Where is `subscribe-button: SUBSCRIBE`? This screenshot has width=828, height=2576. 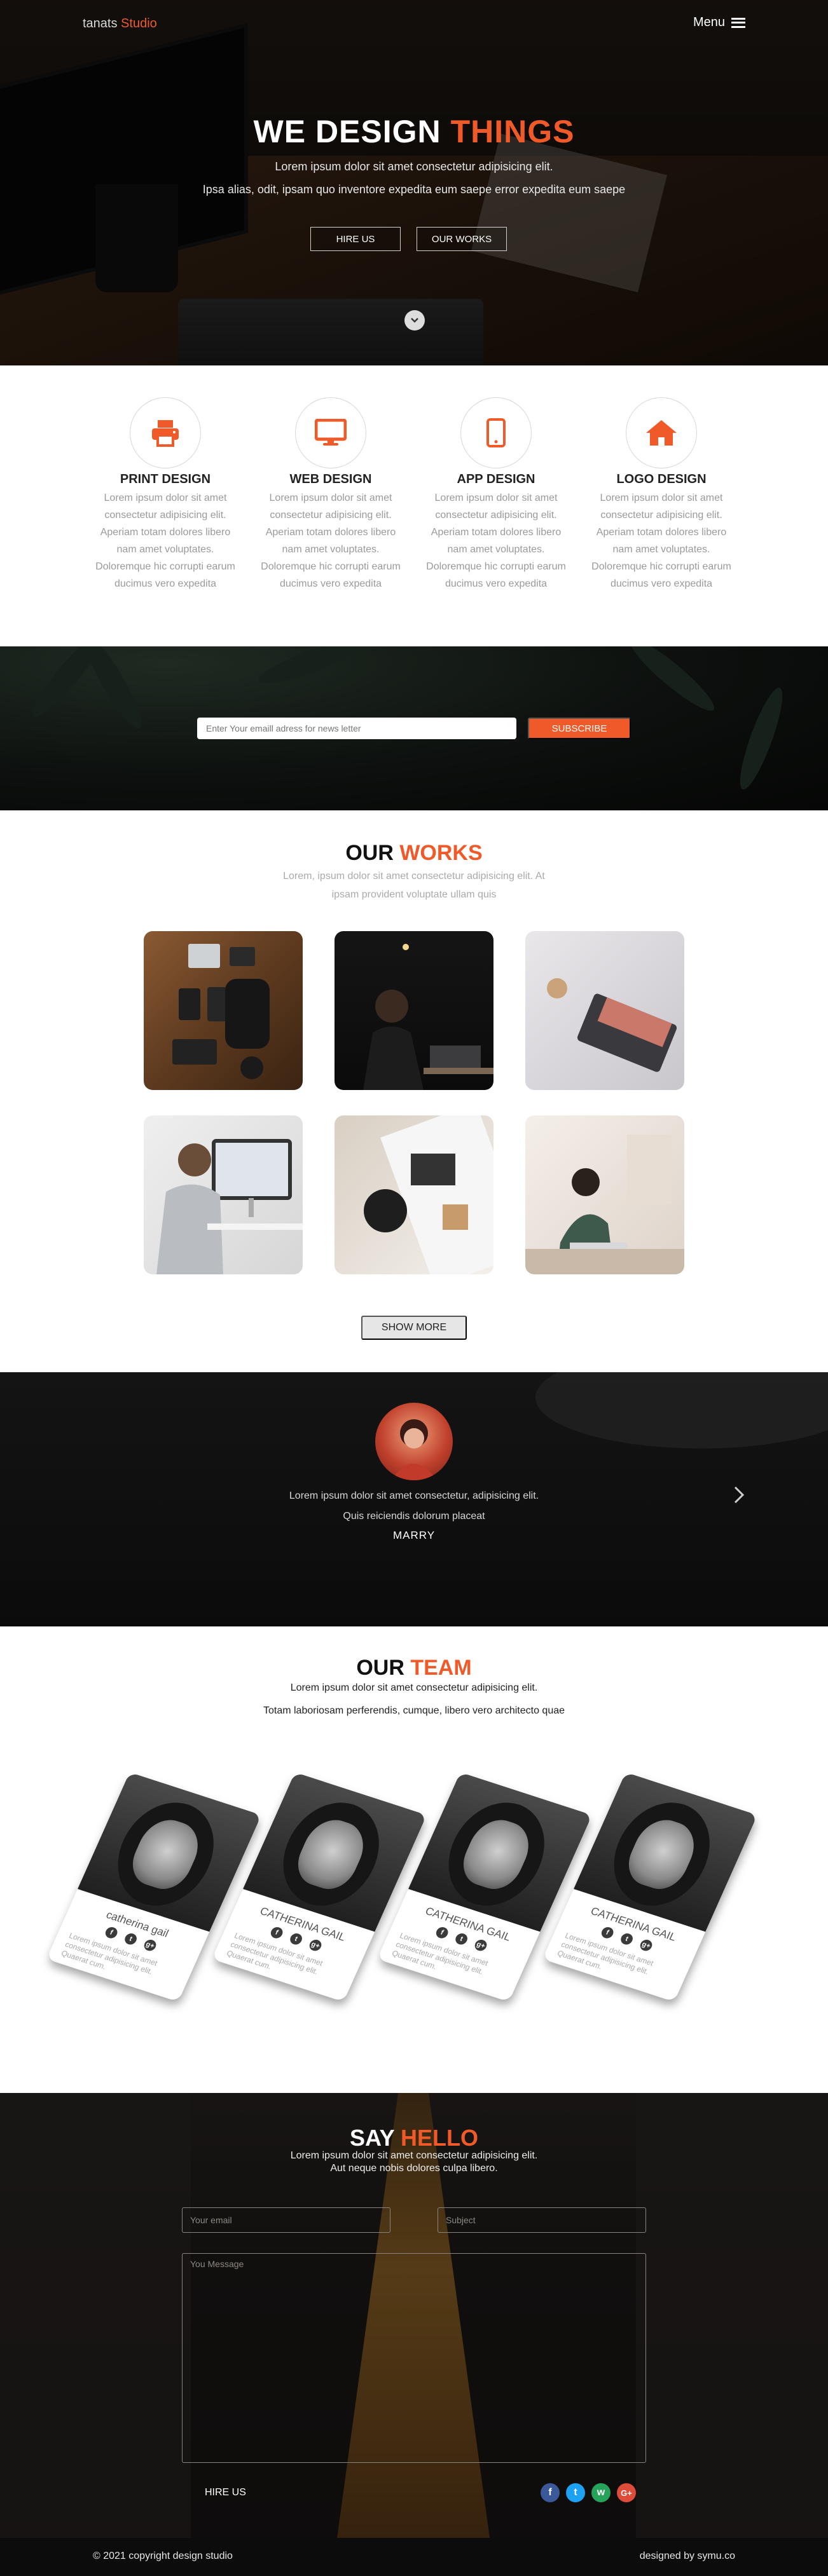
subscribe-button: SUBSCRIBE is located at coordinates (580, 728).